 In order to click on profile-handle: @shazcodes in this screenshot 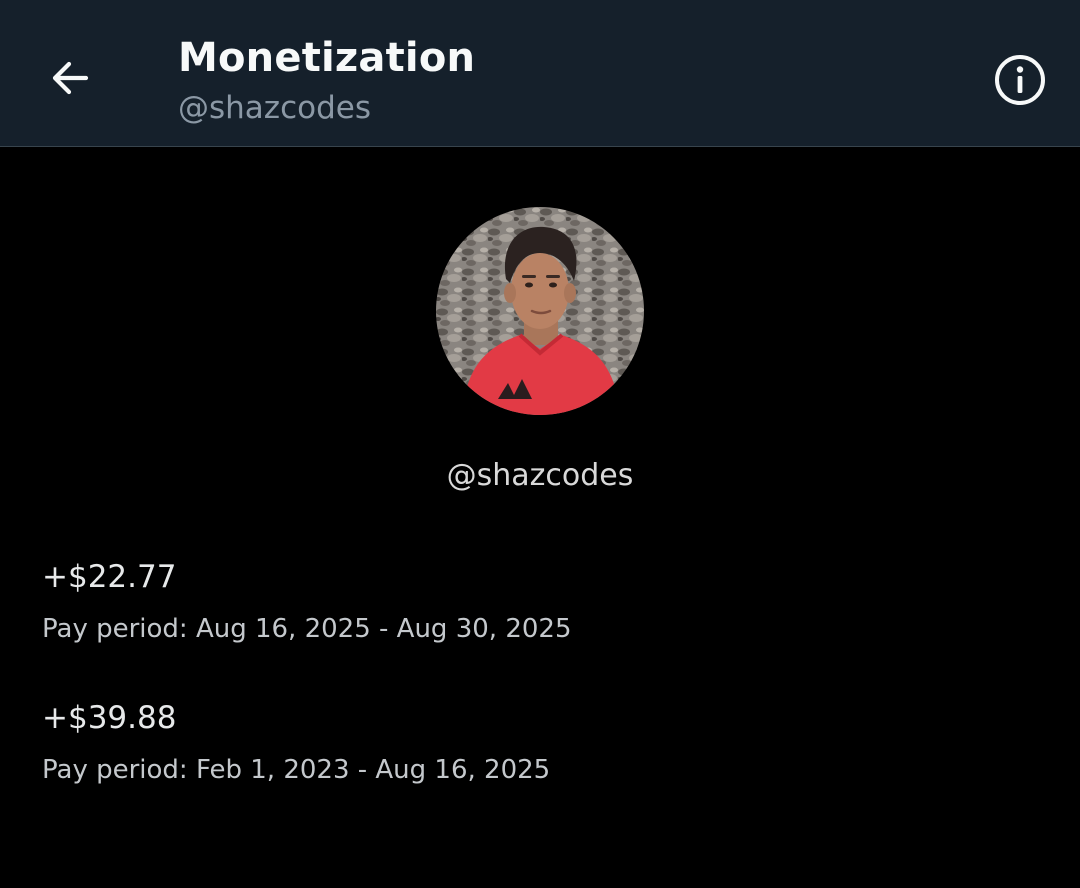, I will do `click(540, 475)`.